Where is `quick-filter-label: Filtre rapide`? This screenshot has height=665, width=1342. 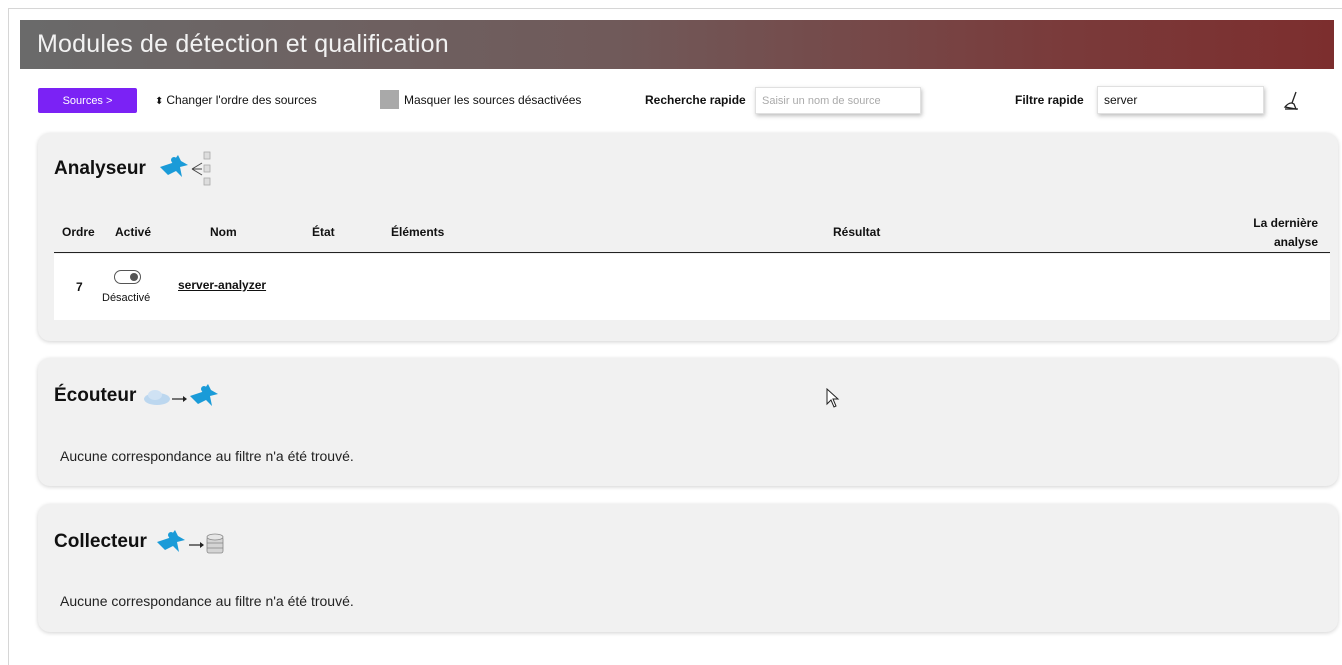 quick-filter-label: Filtre rapide is located at coordinates (1049, 100).